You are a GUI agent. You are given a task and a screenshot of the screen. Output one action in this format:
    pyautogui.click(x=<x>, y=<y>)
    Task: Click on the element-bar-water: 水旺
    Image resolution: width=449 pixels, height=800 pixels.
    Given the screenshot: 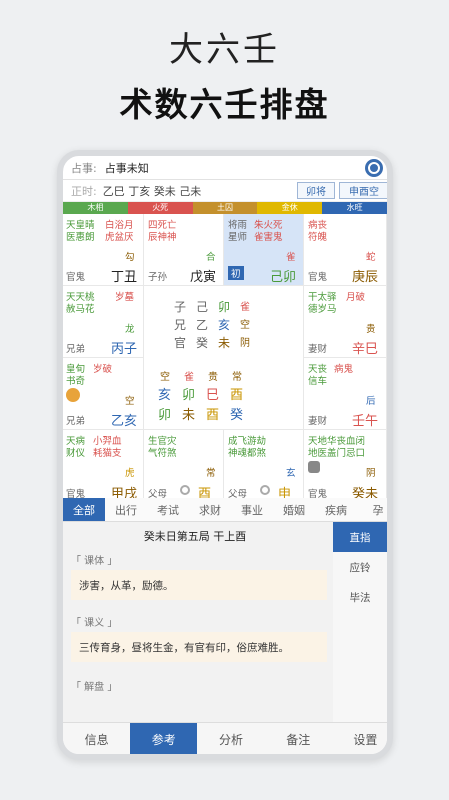 What is the action you would take?
    pyautogui.click(x=354, y=208)
    